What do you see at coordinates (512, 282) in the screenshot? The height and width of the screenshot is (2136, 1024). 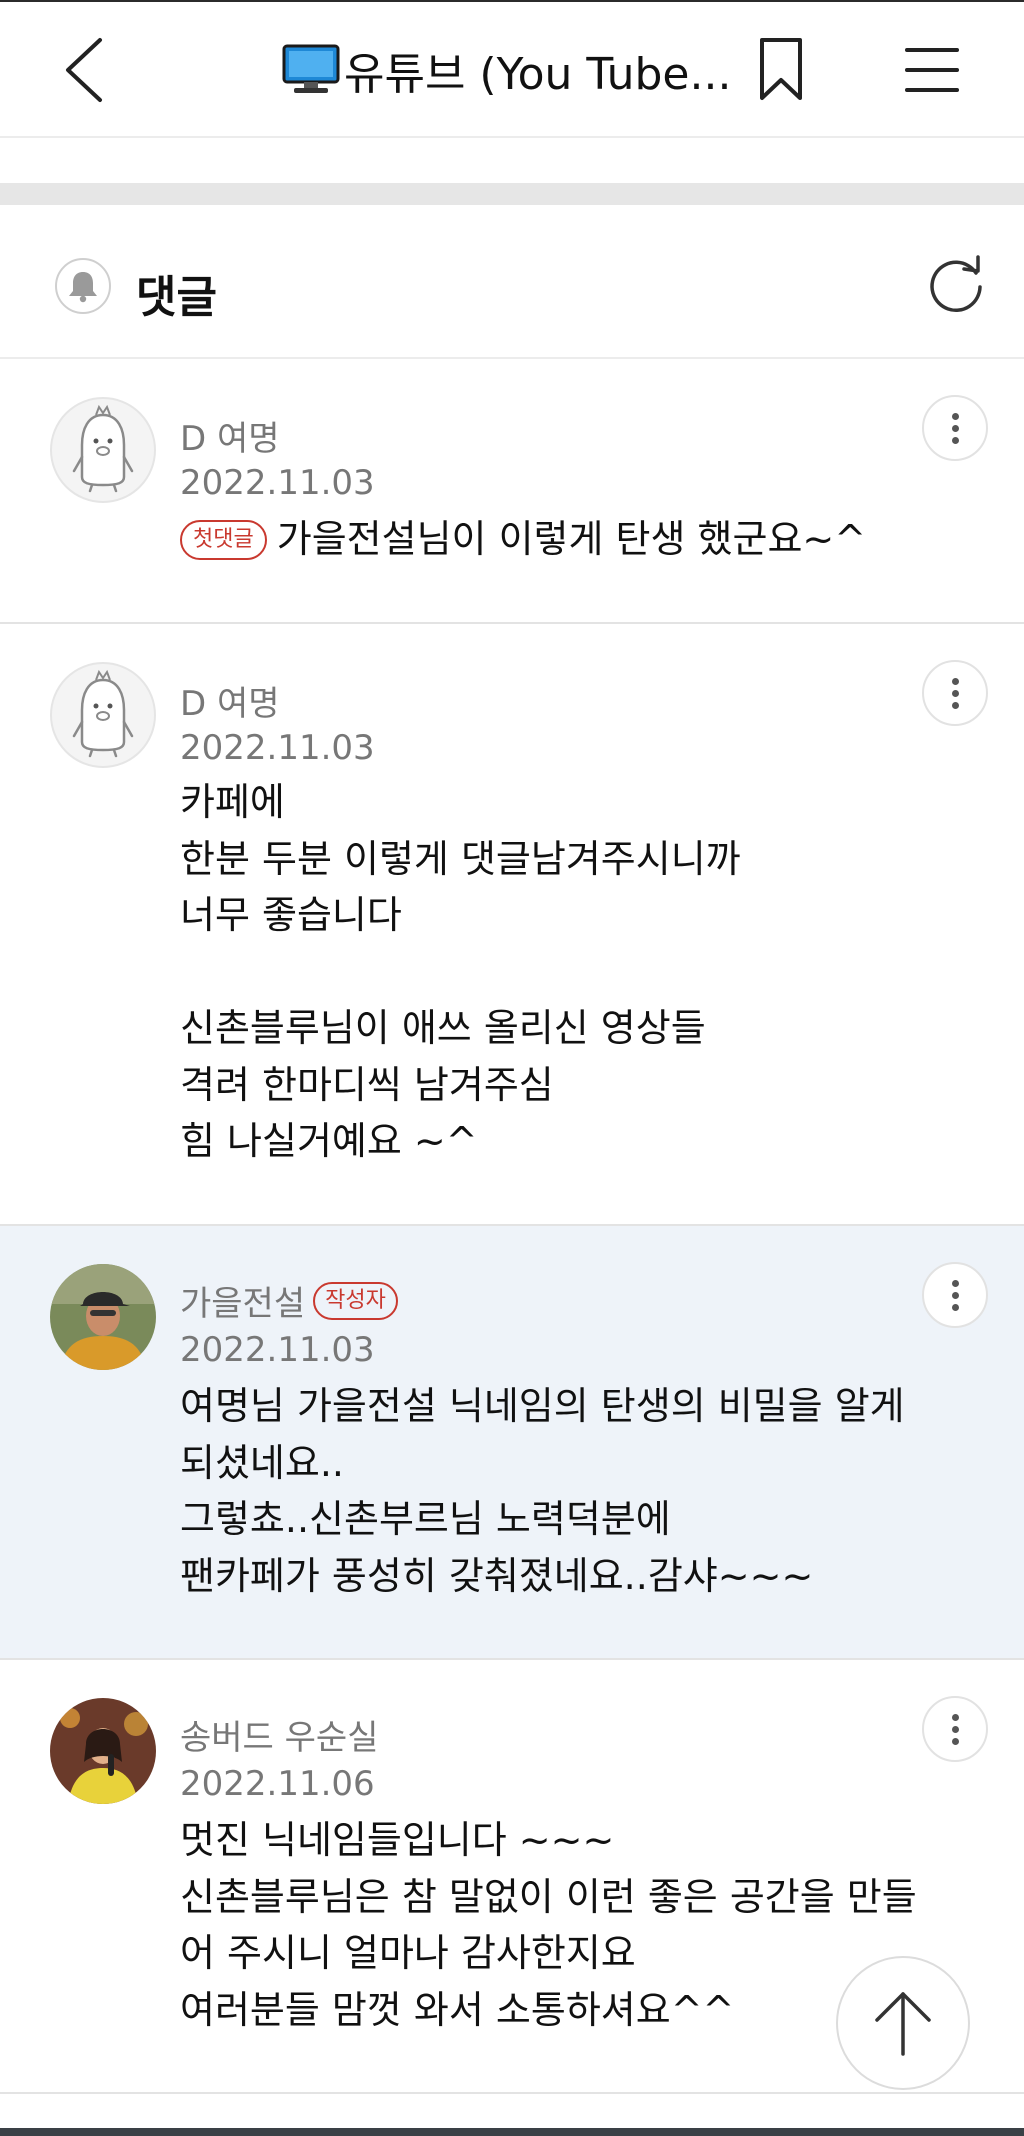 I see `comments-header: 댓글` at bounding box center [512, 282].